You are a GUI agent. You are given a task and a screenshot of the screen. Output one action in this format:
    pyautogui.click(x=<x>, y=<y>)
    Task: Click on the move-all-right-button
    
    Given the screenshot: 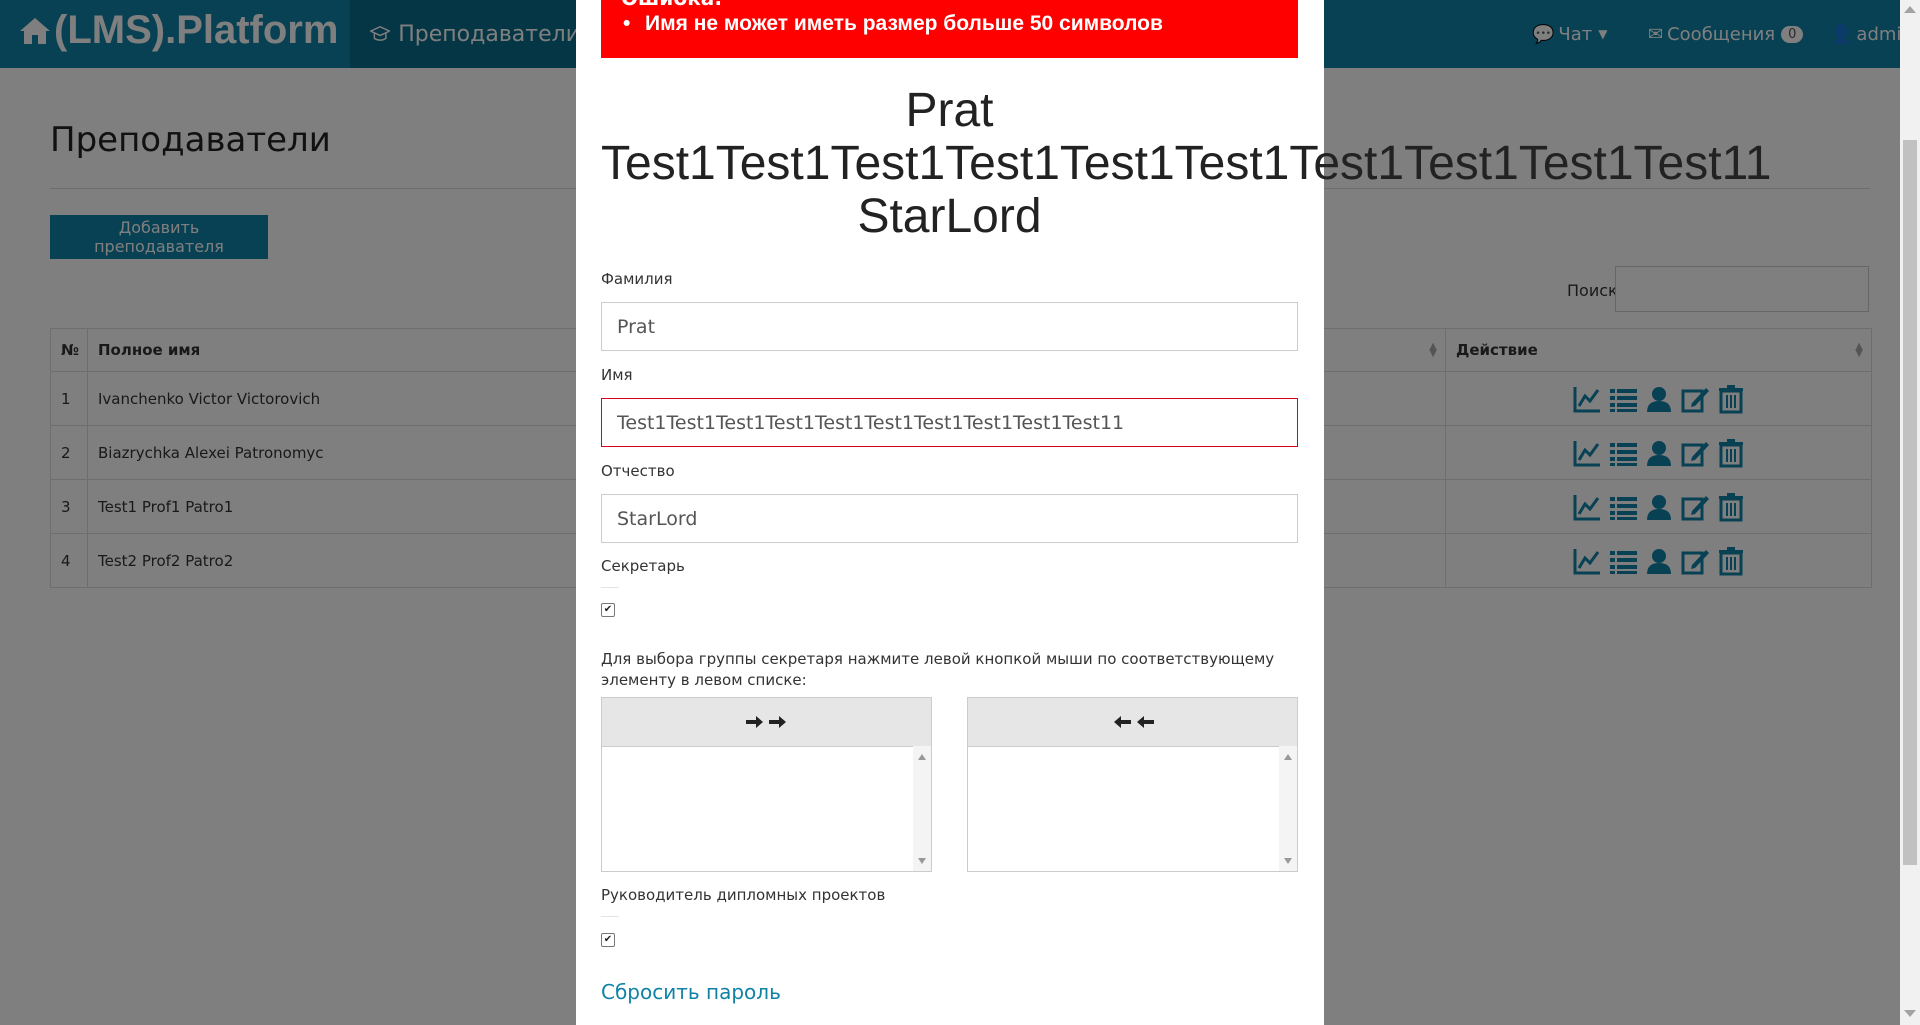 What is the action you would take?
    pyautogui.click(x=766, y=722)
    